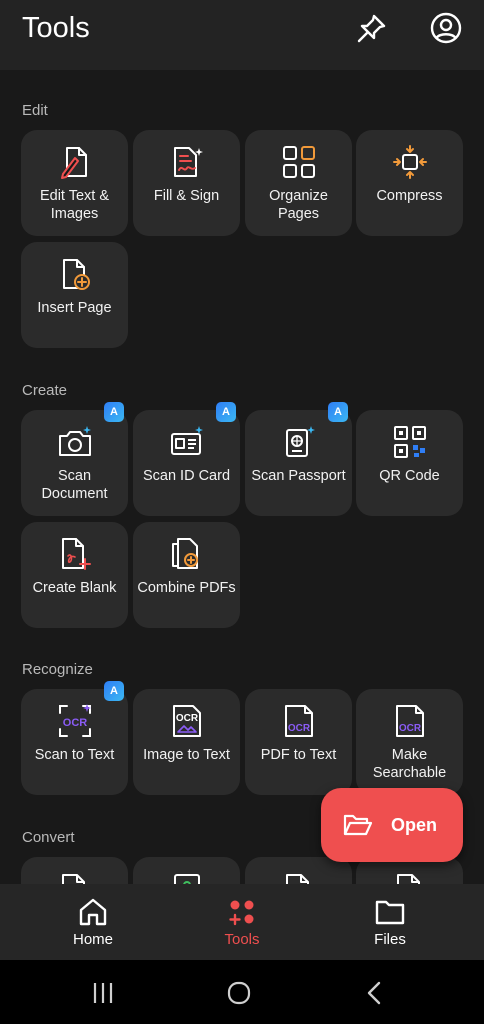 The height and width of the screenshot is (1024, 484). What do you see at coordinates (74, 205) in the screenshot?
I see `tool-label: Edit Text & Images` at bounding box center [74, 205].